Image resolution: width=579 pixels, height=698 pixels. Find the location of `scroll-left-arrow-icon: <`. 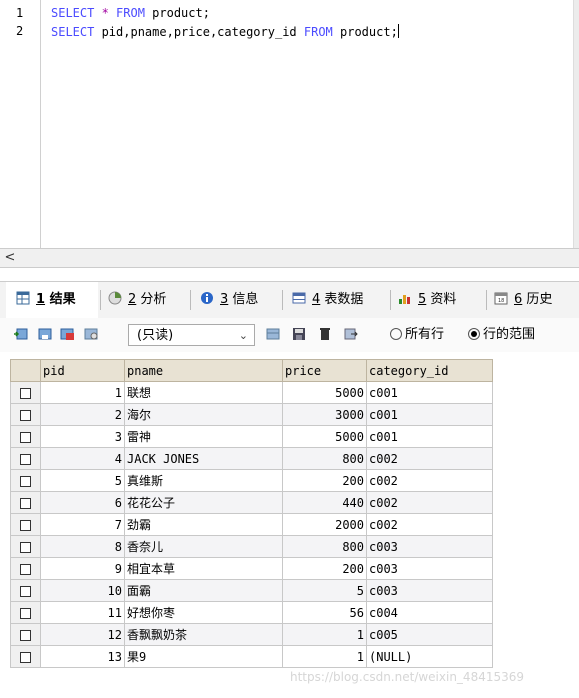

scroll-left-arrow-icon: < is located at coordinates (10, 258).